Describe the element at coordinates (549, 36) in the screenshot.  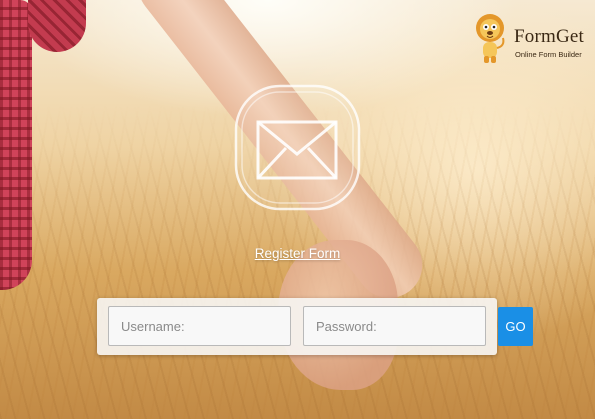
I see `brand-name: FormGet` at that location.